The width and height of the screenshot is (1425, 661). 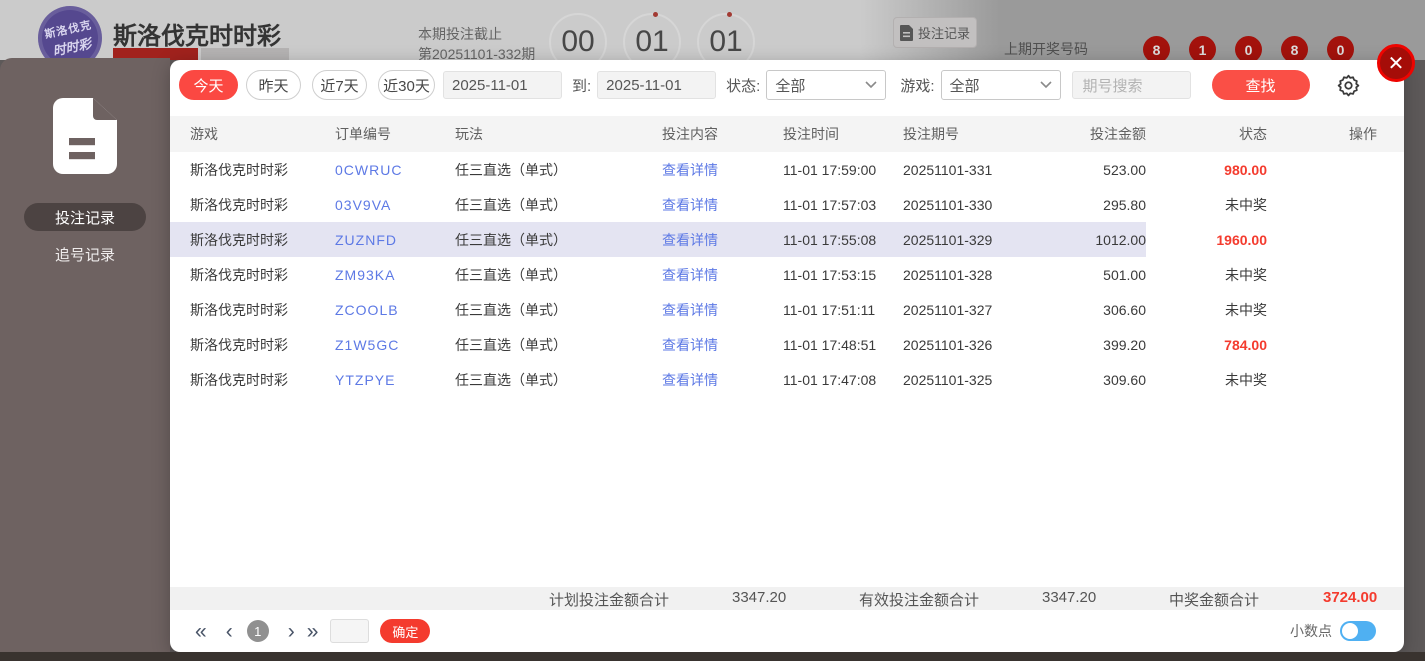 What do you see at coordinates (1131, 85) in the screenshot?
I see `period-search-input: 期号搜索` at bounding box center [1131, 85].